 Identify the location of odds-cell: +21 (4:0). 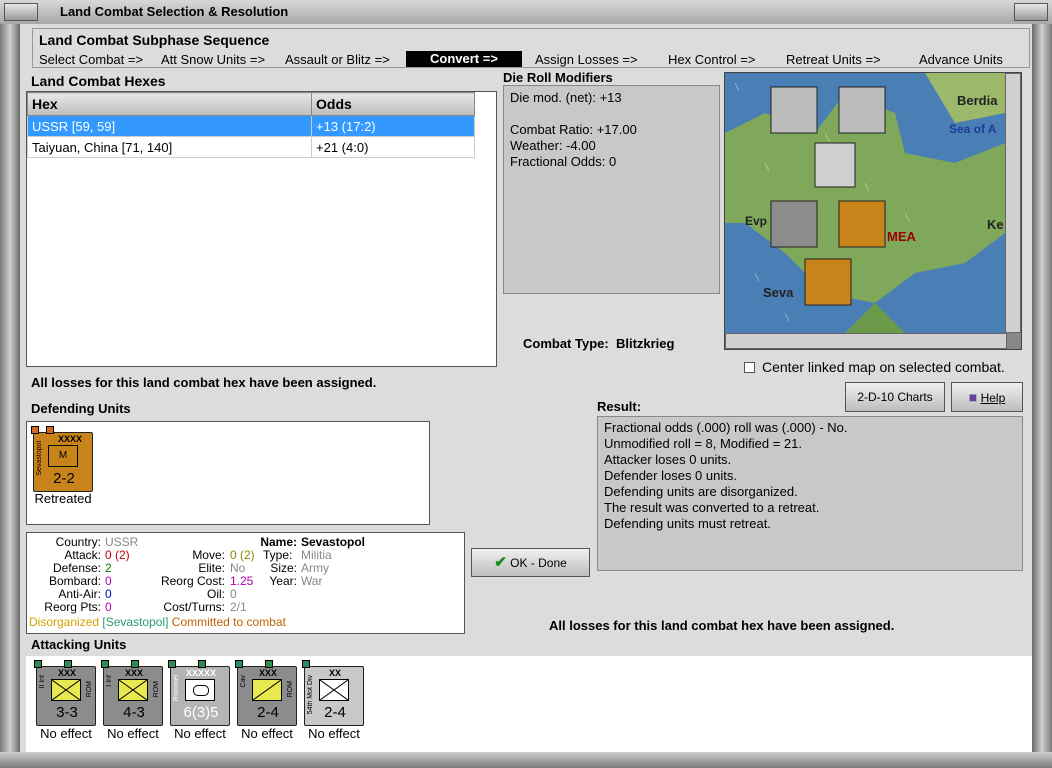
(393, 147).